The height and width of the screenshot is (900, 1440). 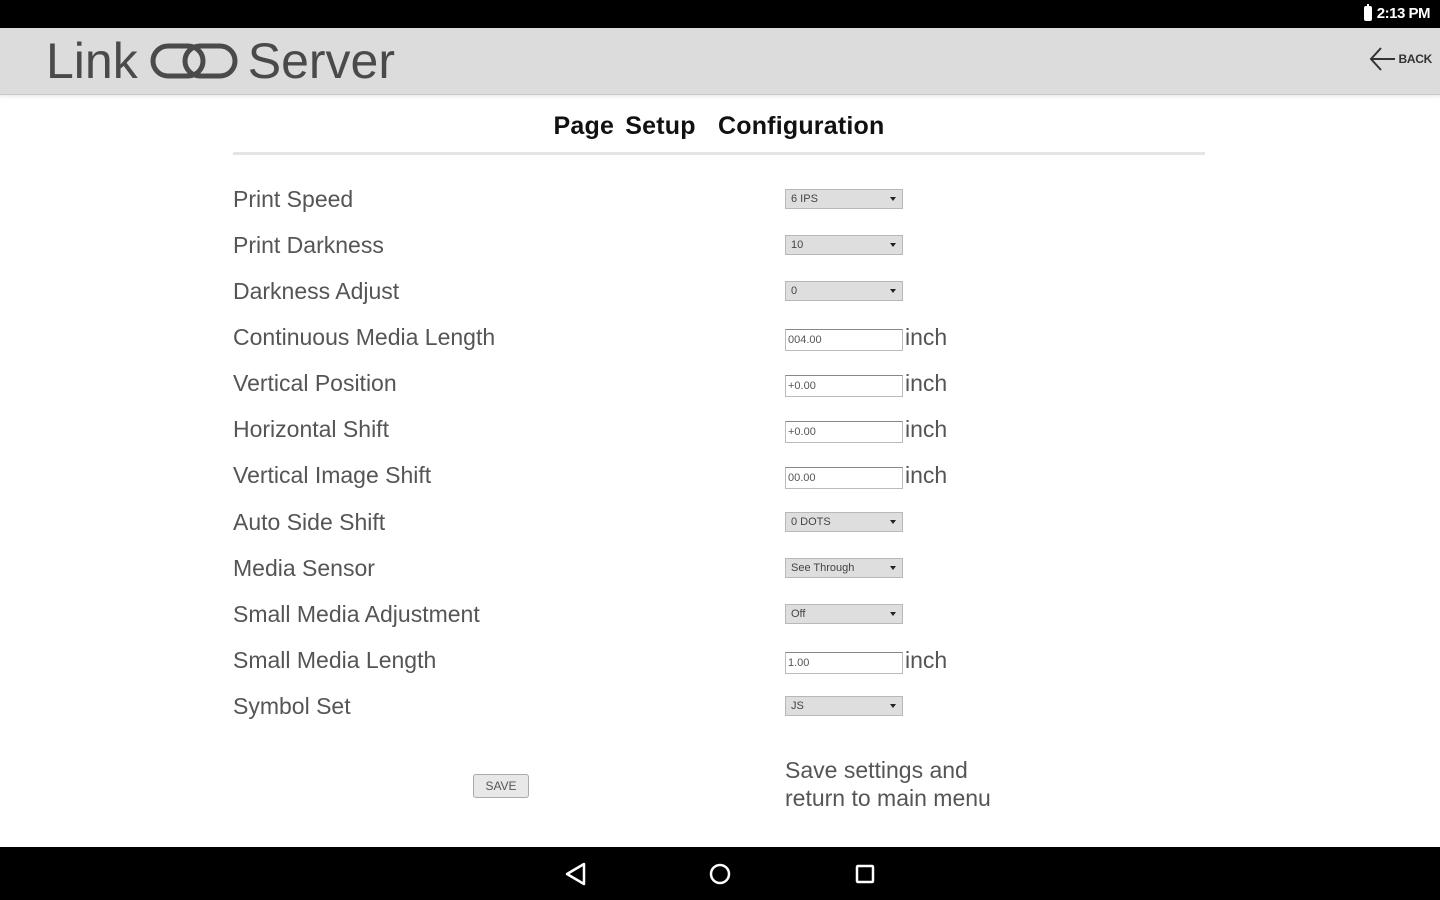 What do you see at coordinates (719, 207) in the screenshot?
I see `row-print-speed: Print Speed 6 IPS` at bounding box center [719, 207].